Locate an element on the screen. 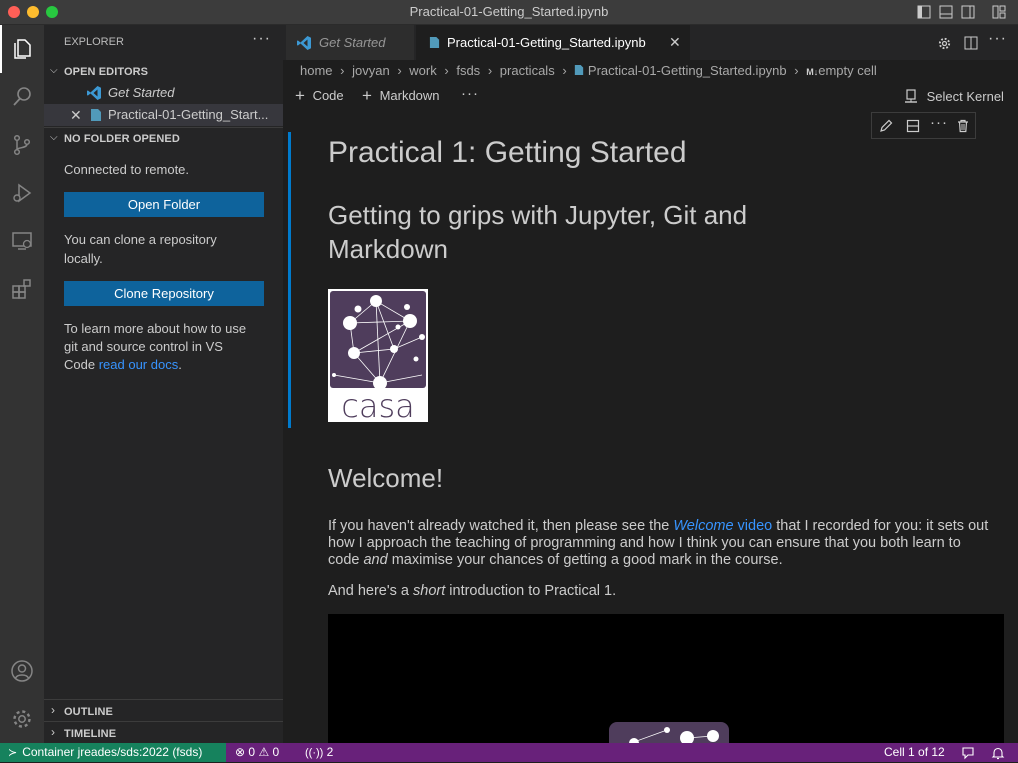 The image size is (1018, 763). run-debug-button is located at coordinates (22, 193).